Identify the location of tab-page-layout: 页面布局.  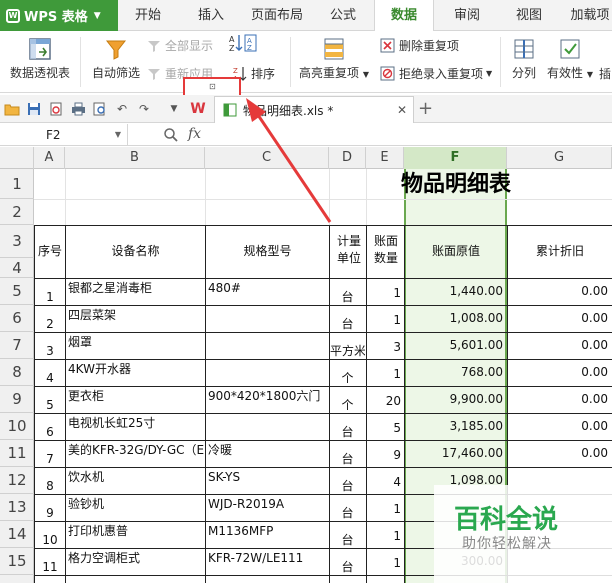
(277, 15).